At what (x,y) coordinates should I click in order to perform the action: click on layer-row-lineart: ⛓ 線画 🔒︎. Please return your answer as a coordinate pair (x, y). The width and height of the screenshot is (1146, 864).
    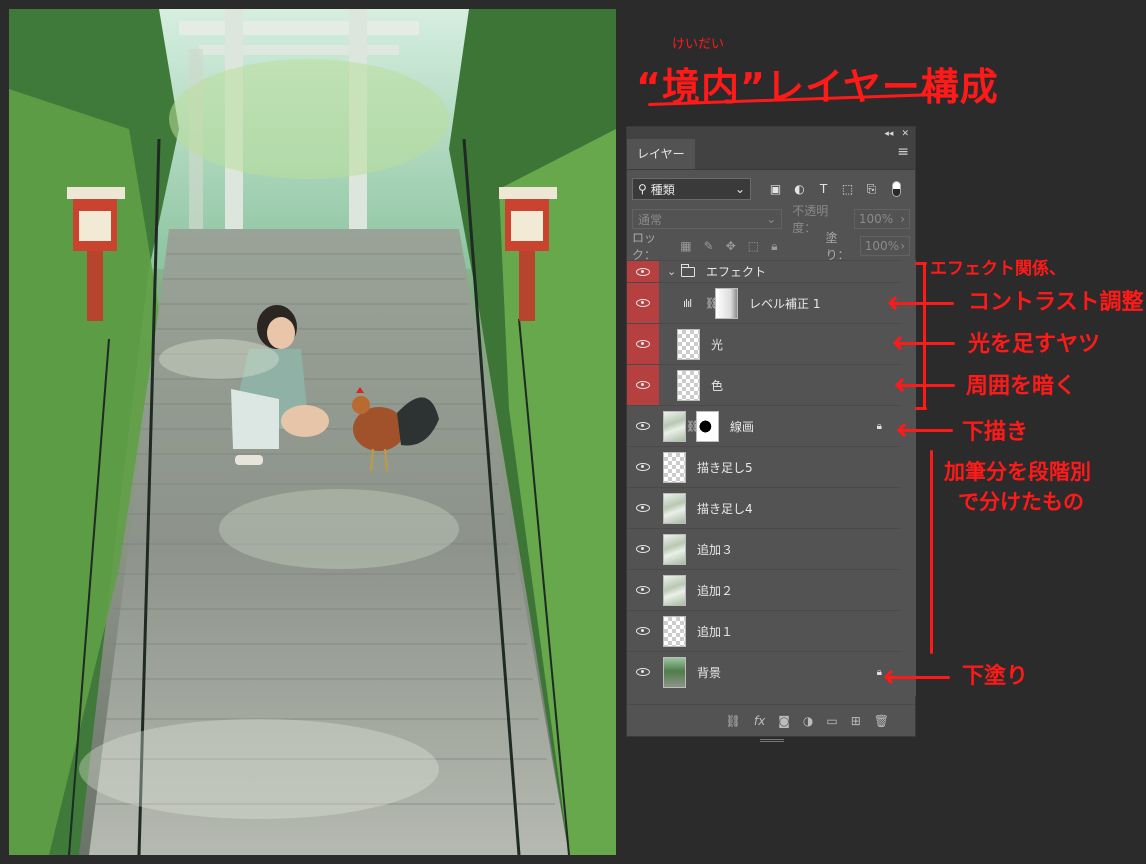
    Looking at the image, I should click on (763, 425).